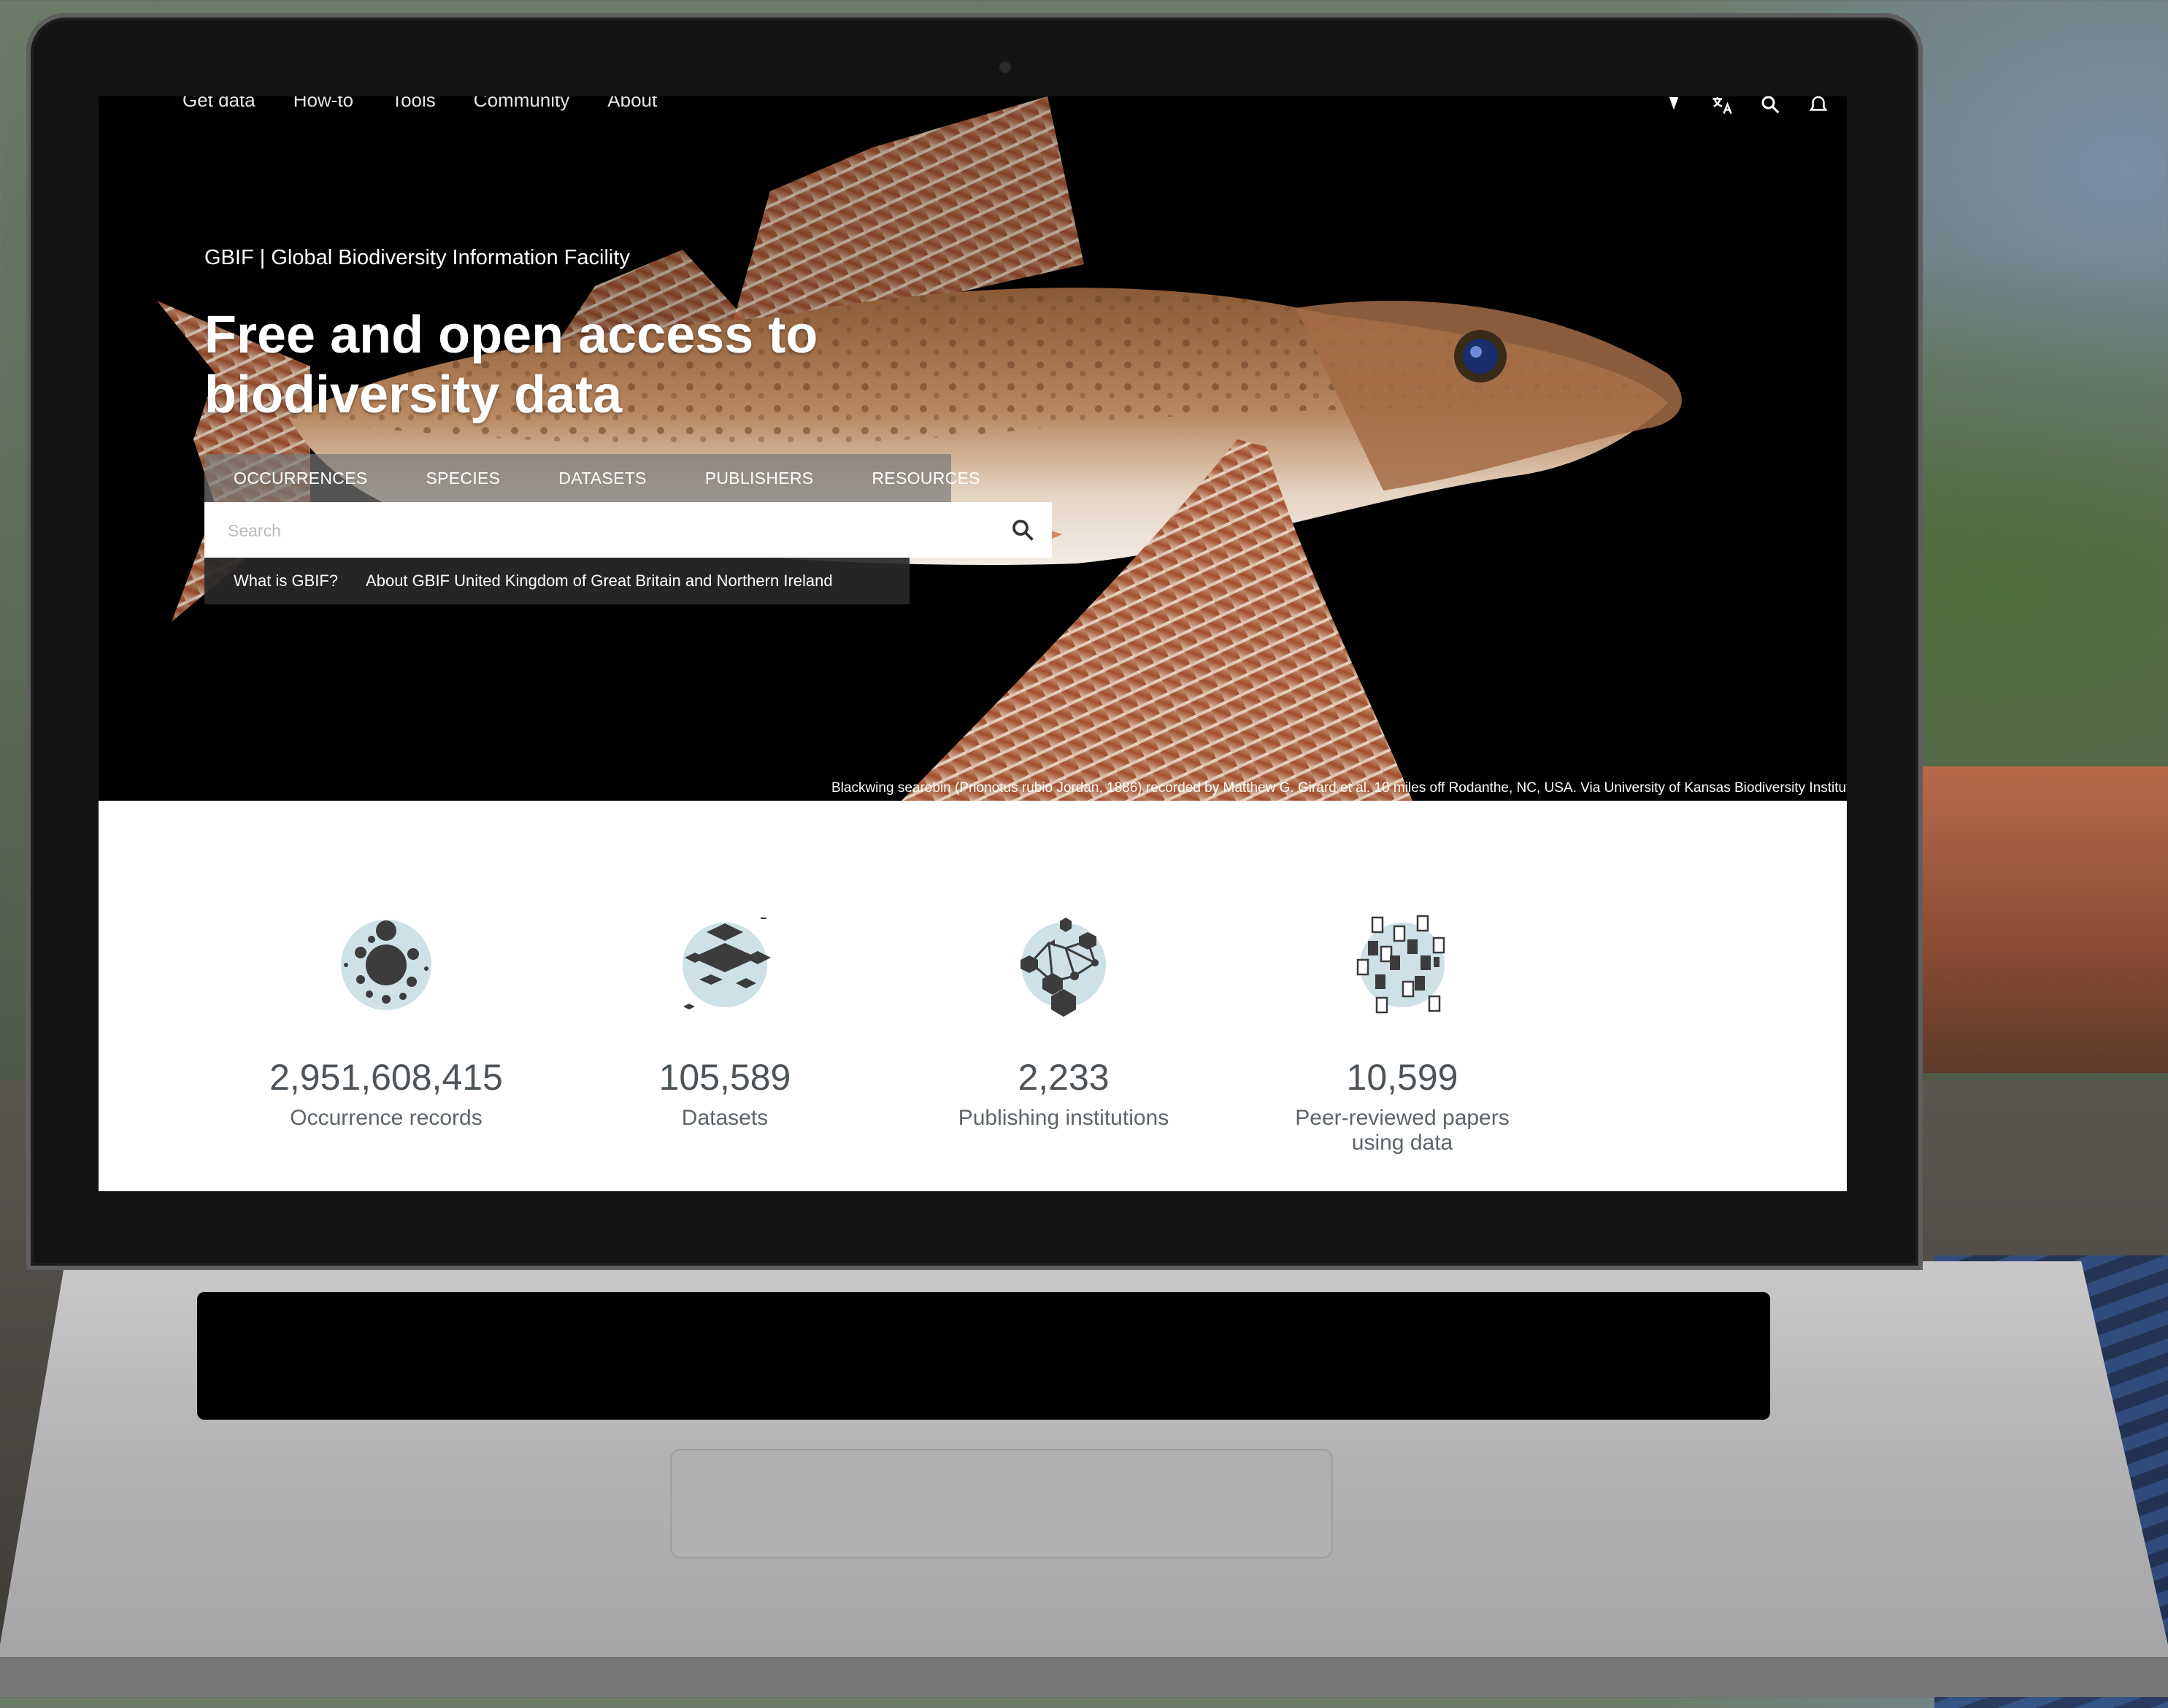 This screenshot has width=2168, height=1708. What do you see at coordinates (1746, 105) in the screenshot?
I see `top-navigation-icons` at bounding box center [1746, 105].